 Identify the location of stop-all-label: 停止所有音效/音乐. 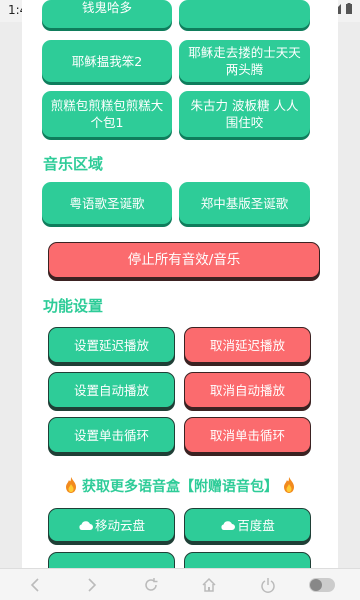
(184, 259).